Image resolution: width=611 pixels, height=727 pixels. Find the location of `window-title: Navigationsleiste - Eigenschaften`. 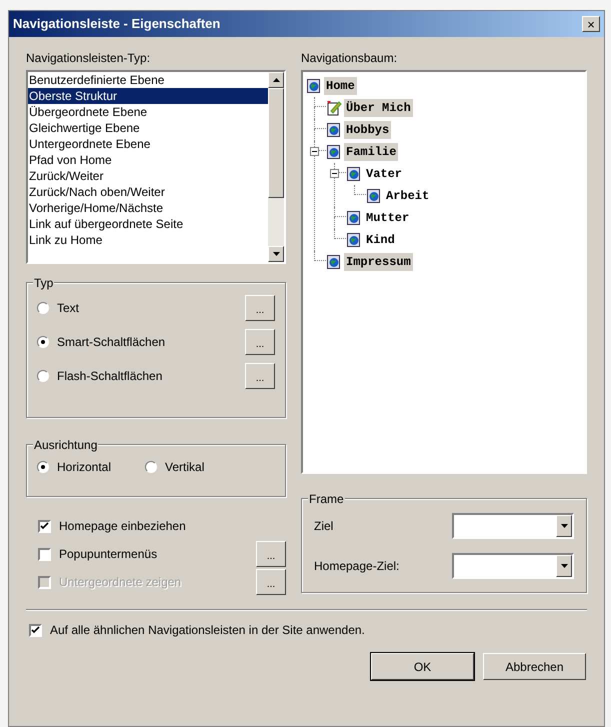

window-title: Navigationsleiste - Eigenschaften is located at coordinates (116, 24).